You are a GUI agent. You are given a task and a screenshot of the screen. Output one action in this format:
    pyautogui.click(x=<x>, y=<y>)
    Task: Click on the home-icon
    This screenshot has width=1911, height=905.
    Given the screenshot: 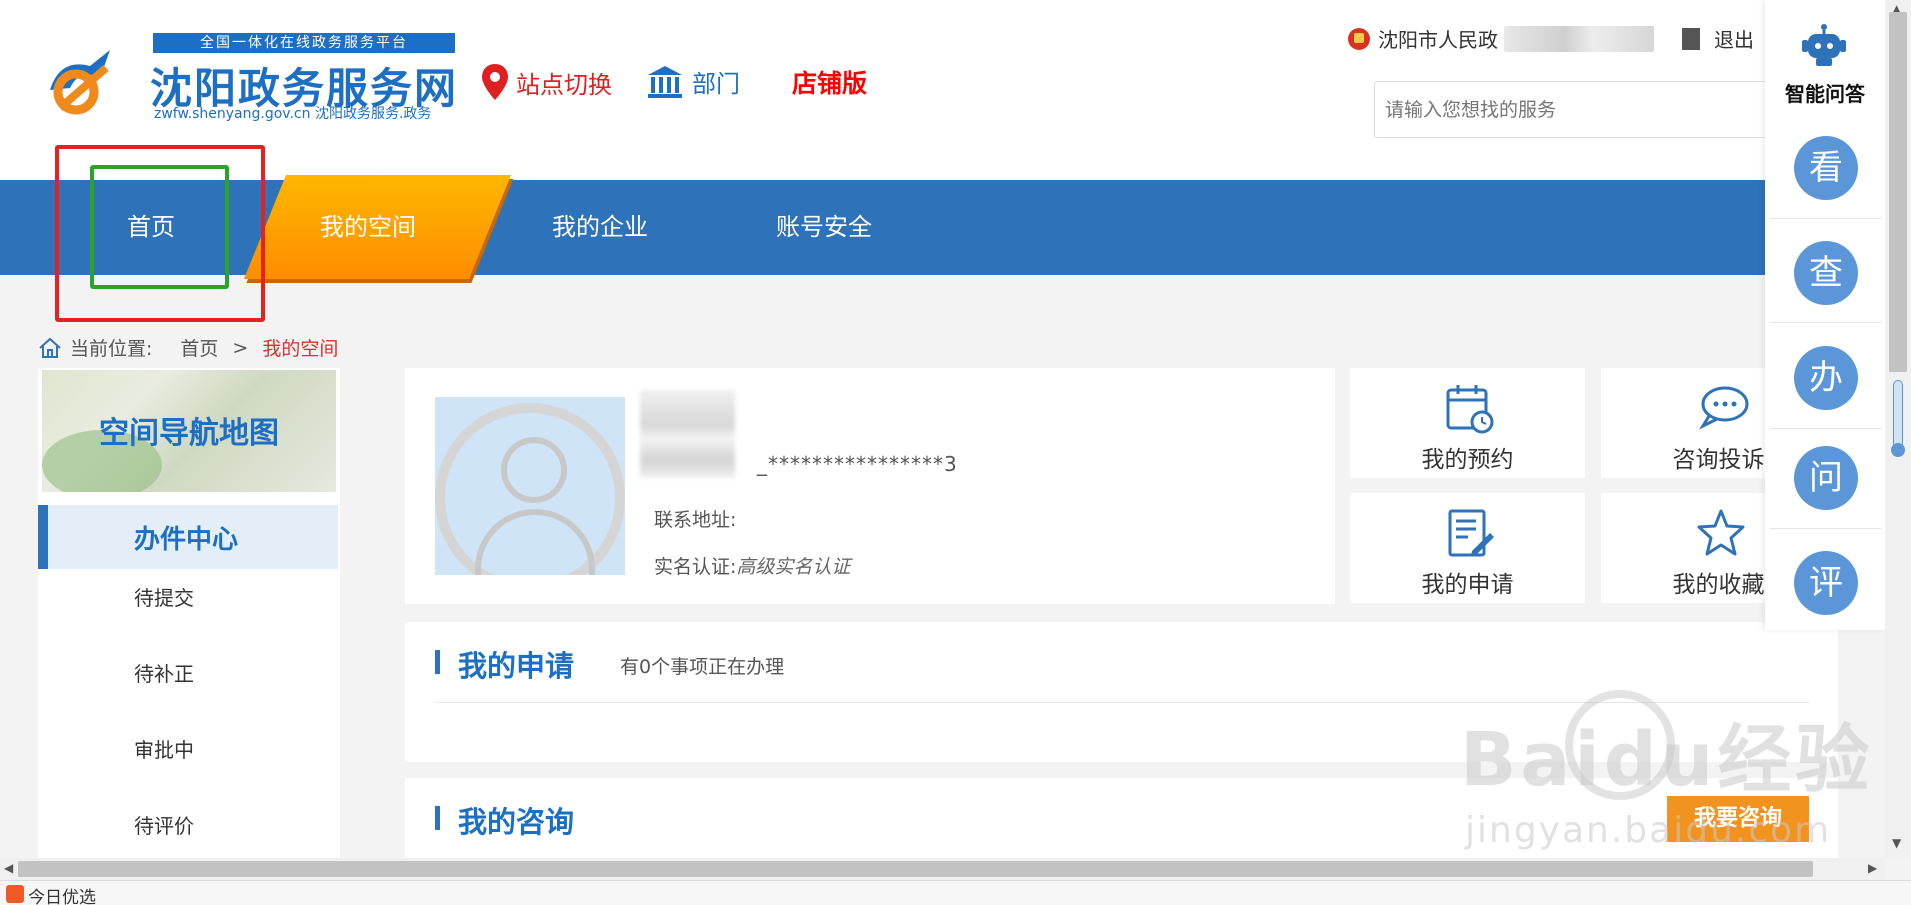 What is the action you would take?
    pyautogui.click(x=50, y=347)
    